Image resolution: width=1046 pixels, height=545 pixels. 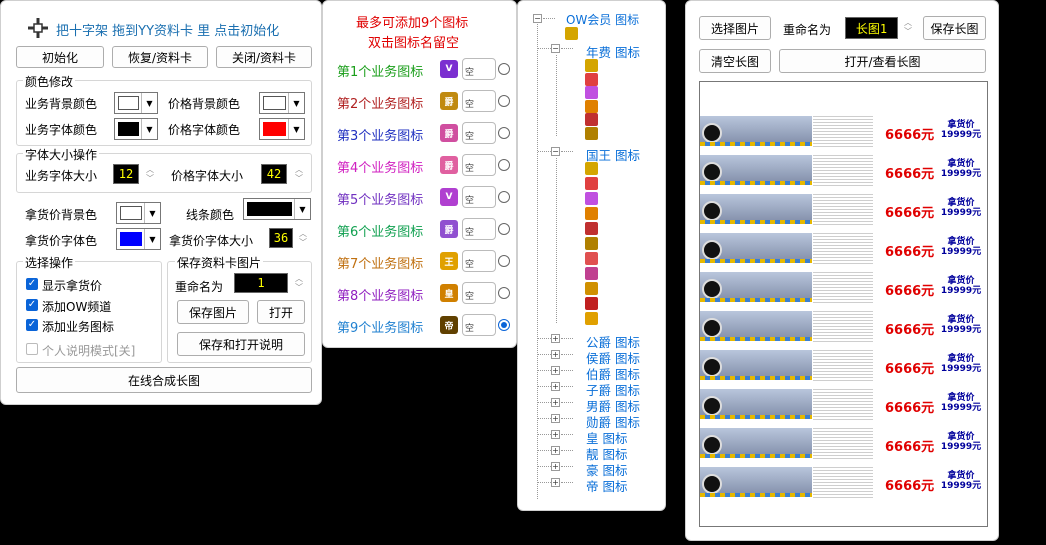 What do you see at coordinates (38, 28) in the screenshot?
I see `crosshair-drag-icon` at bounding box center [38, 28].